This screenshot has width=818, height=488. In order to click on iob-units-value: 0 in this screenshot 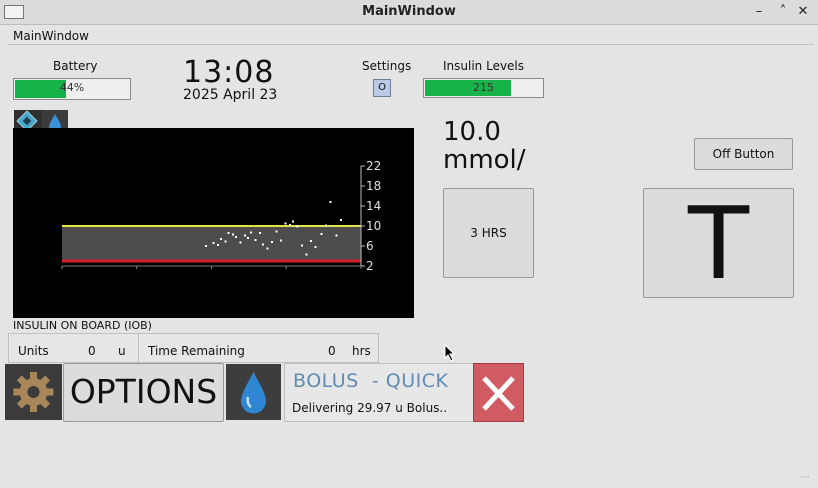, I will do `click(92, 351)`.